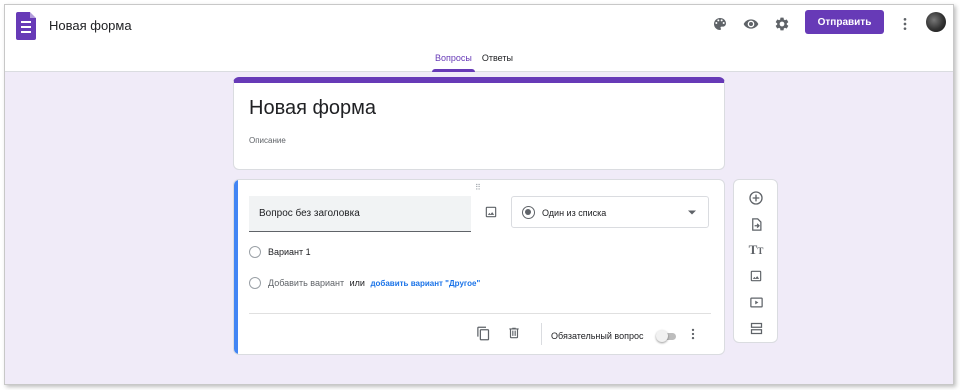 The image size is (960, 390). What do you see at coordinates (667, 336) in the screenshot?
I see `required-toggle` at bounding box center [667, 336].